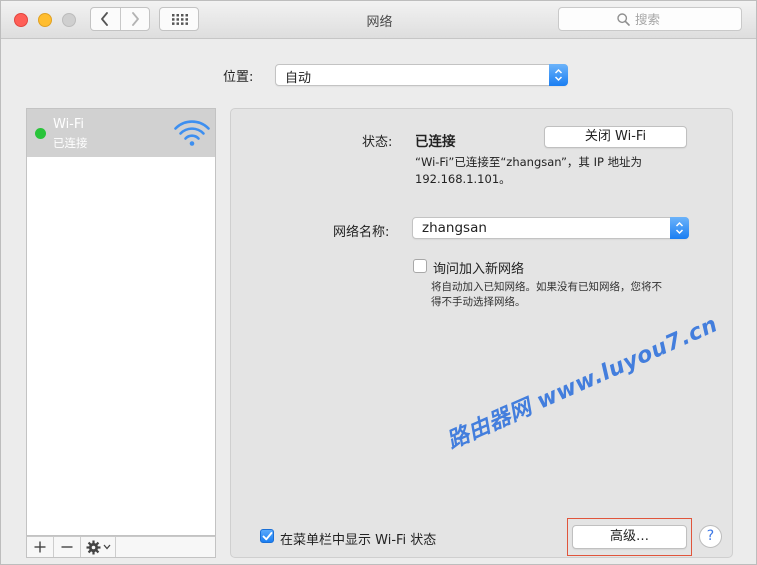 This screenshot has height=565, width=757. Describe the element at coordinates (562, 295) in the screenshot. I see `ask-join-help: 将自动加入已知网络。如果没有已知网络，您将不 得不手动选择网络。` at that location.